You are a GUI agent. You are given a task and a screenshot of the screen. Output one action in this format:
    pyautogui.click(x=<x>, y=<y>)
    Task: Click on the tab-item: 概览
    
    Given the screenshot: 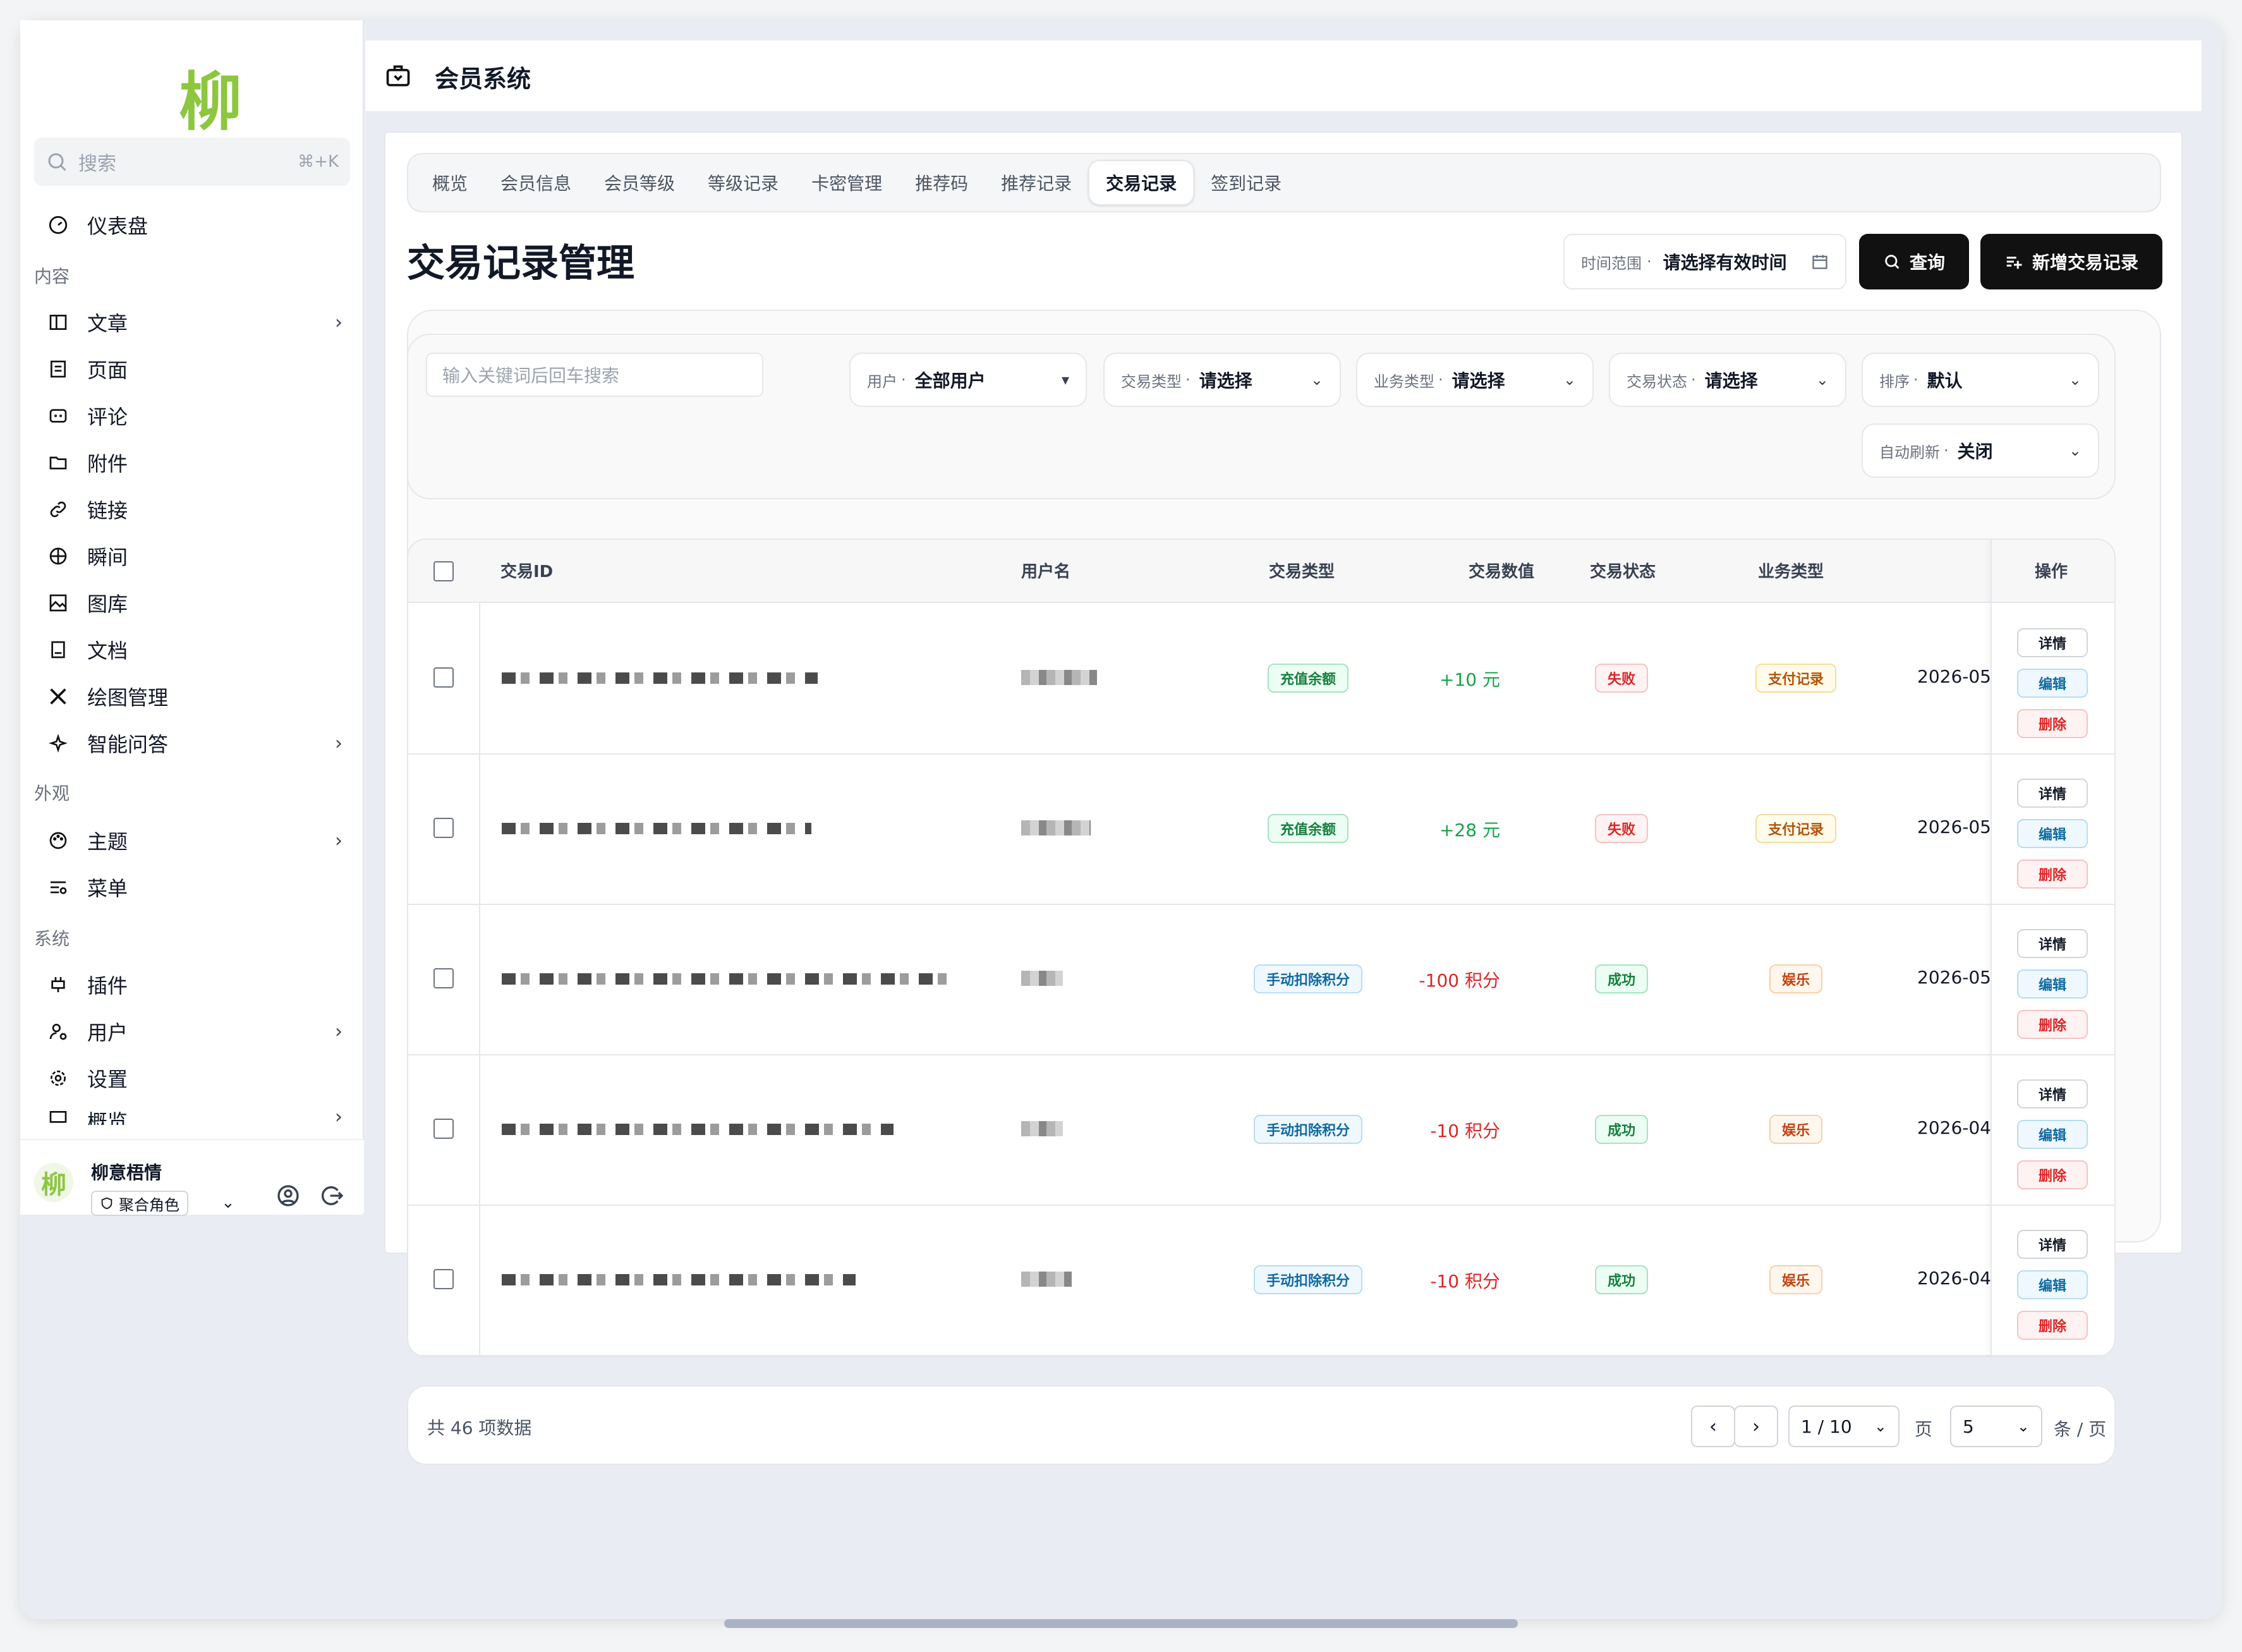 What is the action you would take?
    pyautogui.click(x=450, y=182)
    